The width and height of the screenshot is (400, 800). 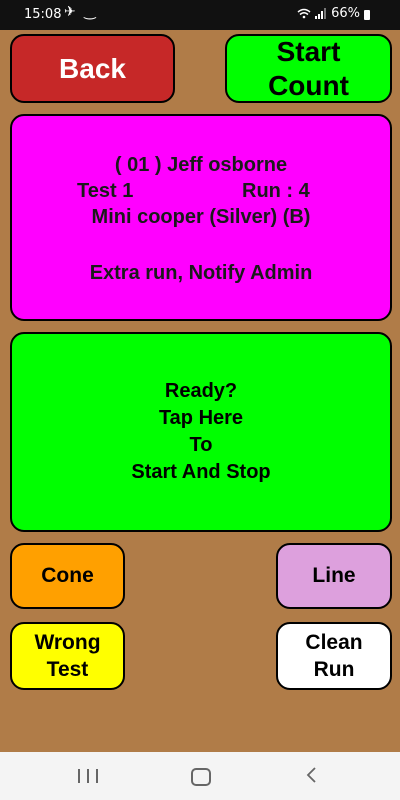 I want to click on back-icon, so click(x=311, y=775).